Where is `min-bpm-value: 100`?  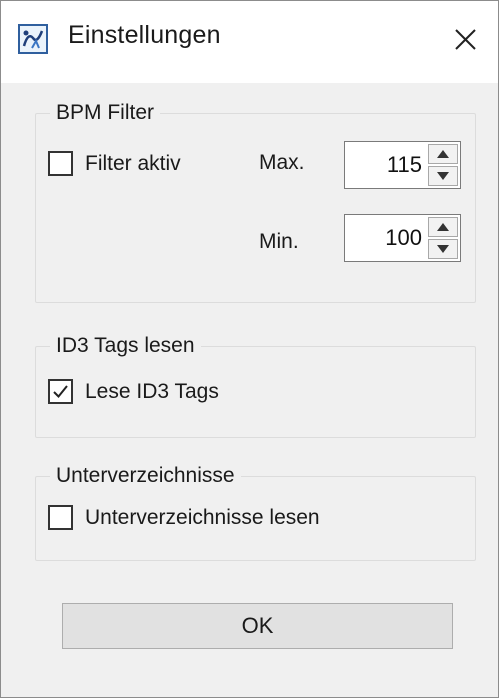 min-bpm-value: 100 is located at coordinates (403, 237).